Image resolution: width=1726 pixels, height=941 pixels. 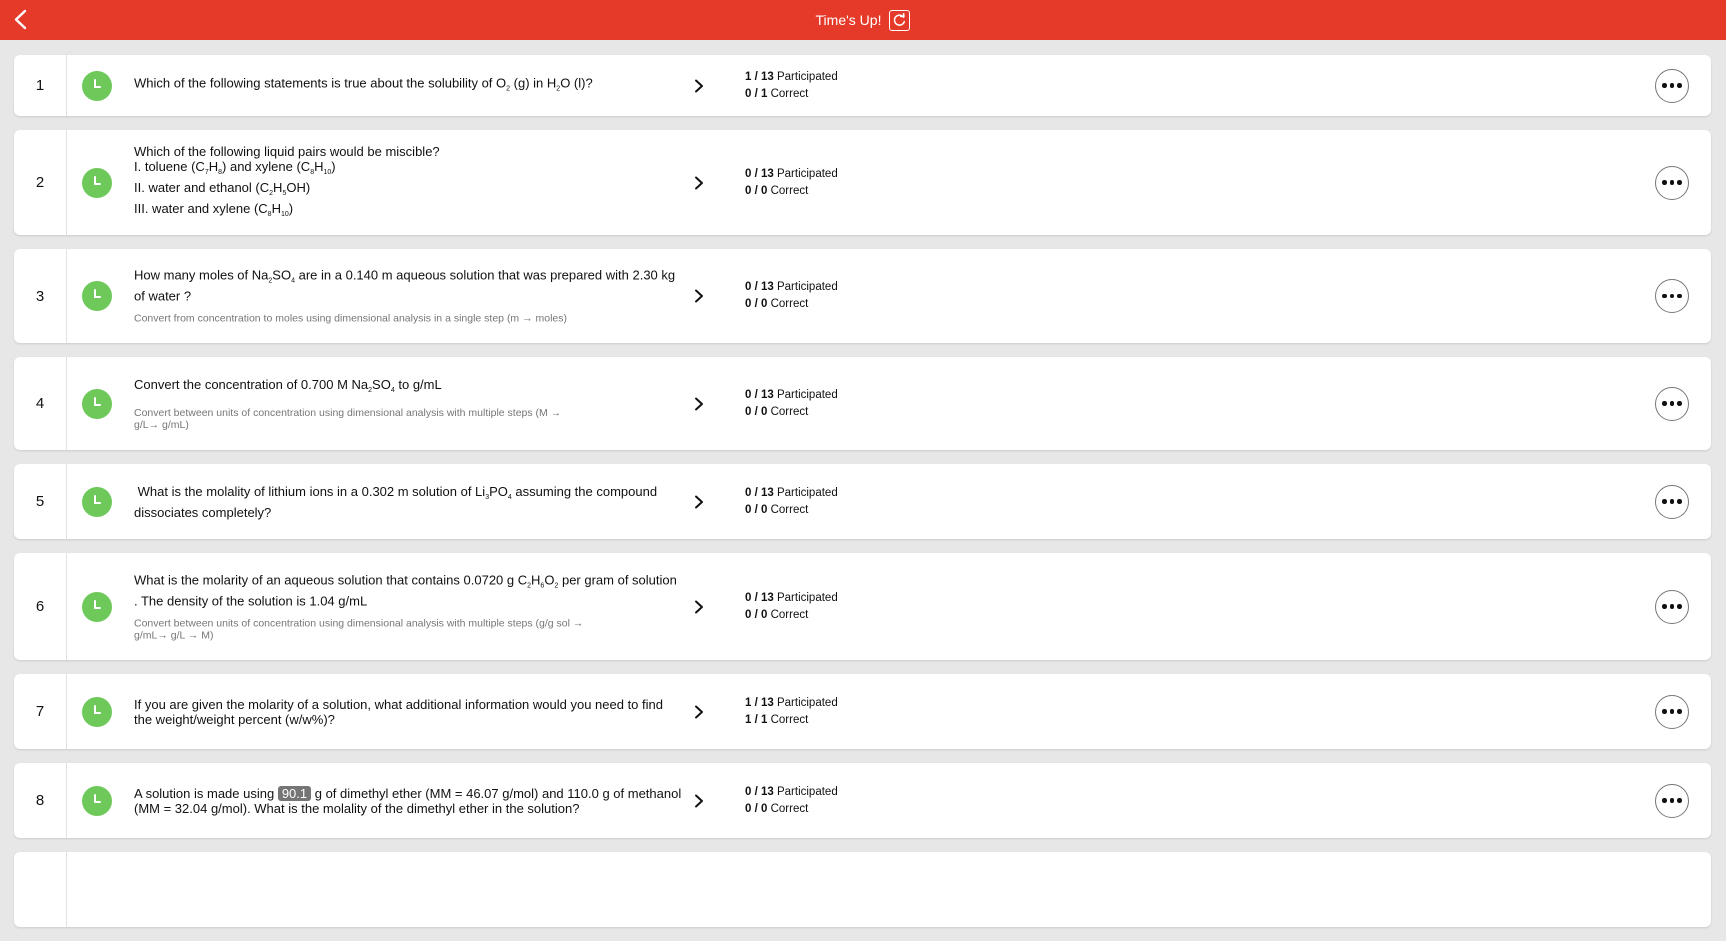 What do you see at coordinates (40, 889) in the screenshot?
I see `question-number` at bounding box center [40, 889].